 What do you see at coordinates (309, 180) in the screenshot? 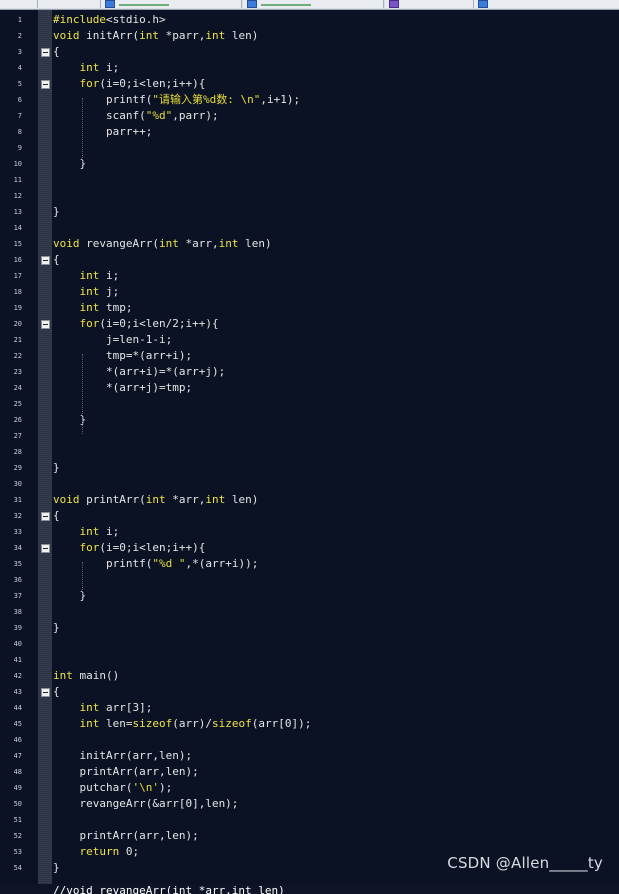
I see `code-line: 11` at bounding box center [309, 180].